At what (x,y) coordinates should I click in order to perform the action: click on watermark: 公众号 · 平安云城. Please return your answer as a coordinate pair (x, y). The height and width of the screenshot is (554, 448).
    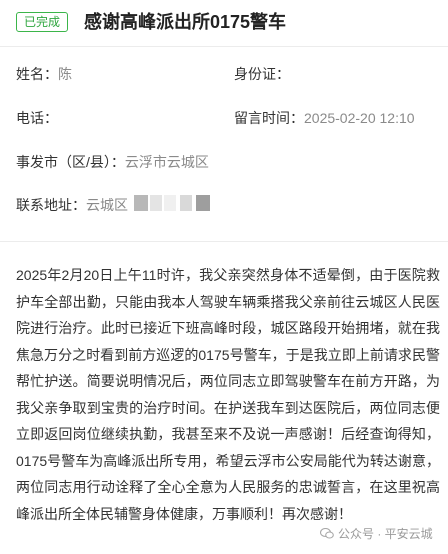
    Looking at the image, I should click on (376, 533).